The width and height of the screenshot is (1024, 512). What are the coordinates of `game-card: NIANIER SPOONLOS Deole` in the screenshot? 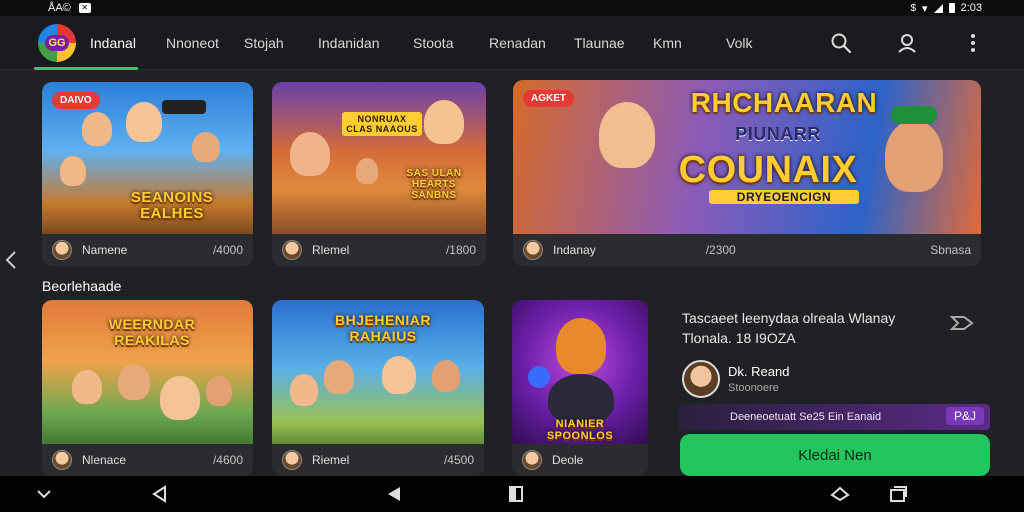 It's located at (580, 388).